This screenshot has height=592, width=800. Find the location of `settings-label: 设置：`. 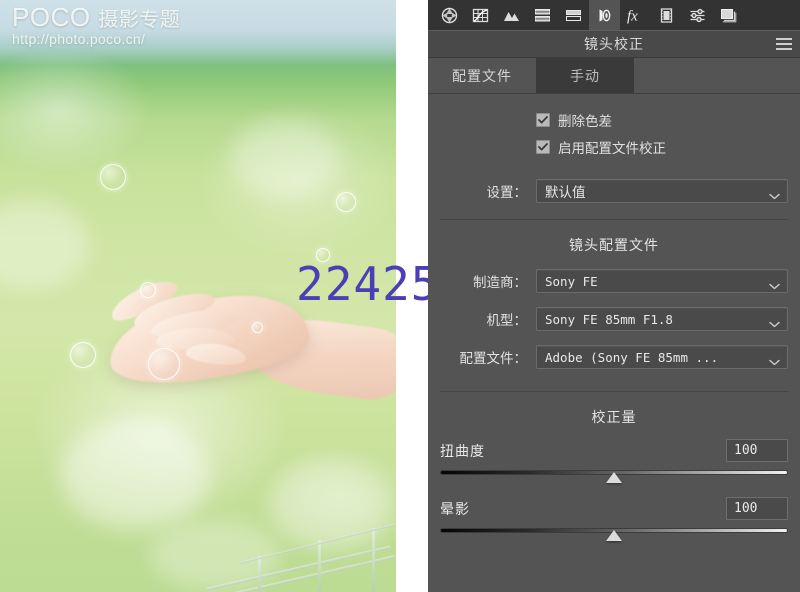

settings-label: 设置： is located at coordinates (507, 192).